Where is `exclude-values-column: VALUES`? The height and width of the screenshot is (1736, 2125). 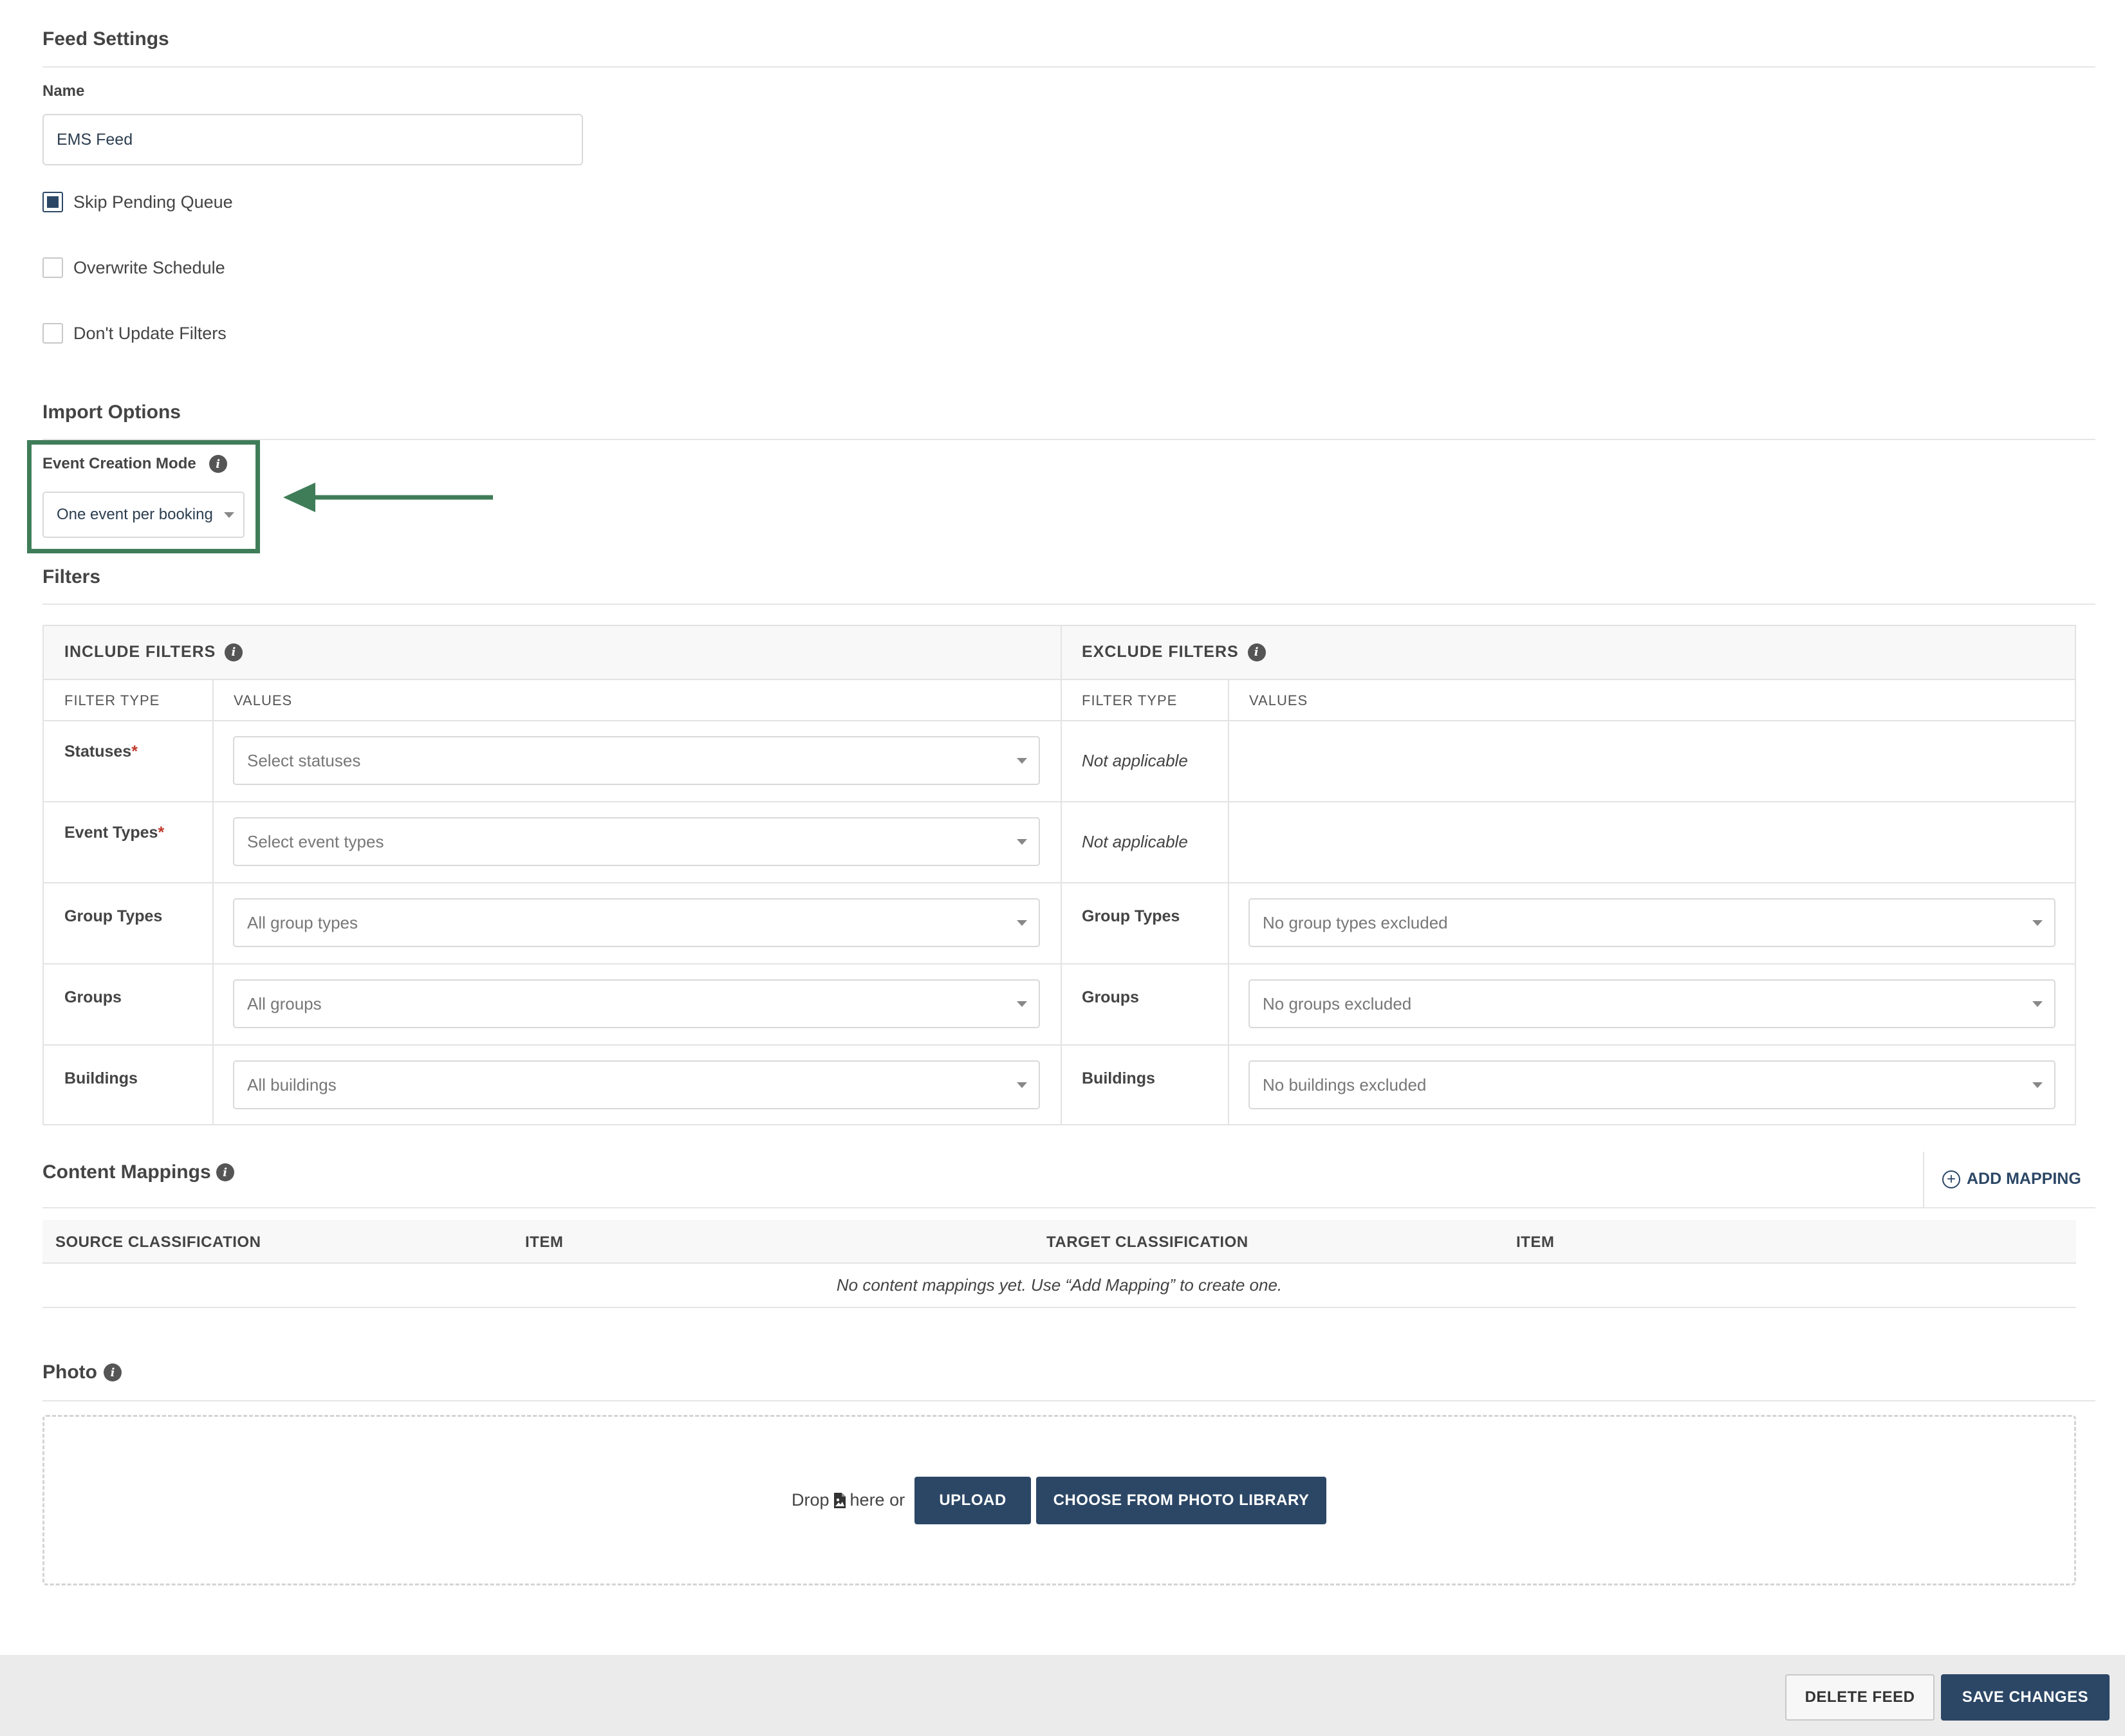
exclude-values-column: VALUES is located at coordinates (1278, 700).